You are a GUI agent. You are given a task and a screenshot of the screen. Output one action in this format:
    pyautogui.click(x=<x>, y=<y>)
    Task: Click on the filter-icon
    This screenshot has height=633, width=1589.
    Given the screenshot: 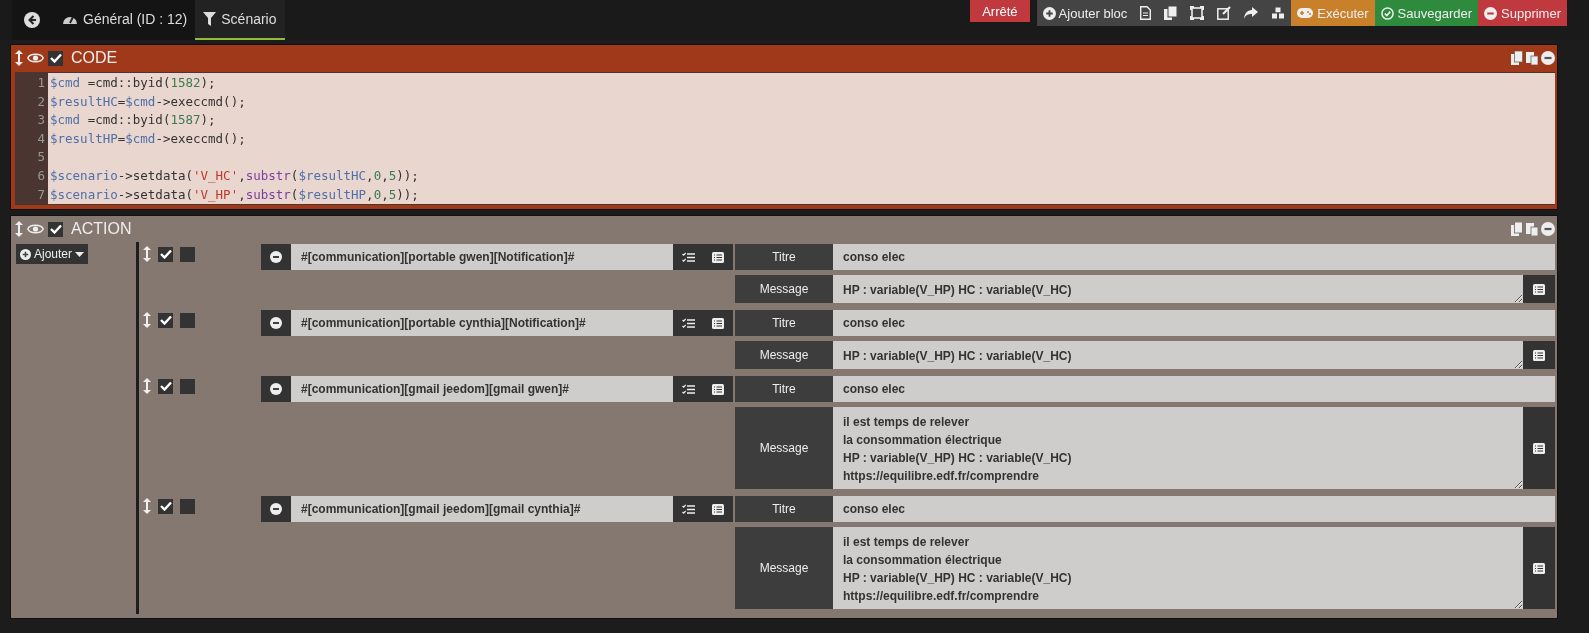 What is the action you would take?
    pyautogui.click(x=210, y=19)
    